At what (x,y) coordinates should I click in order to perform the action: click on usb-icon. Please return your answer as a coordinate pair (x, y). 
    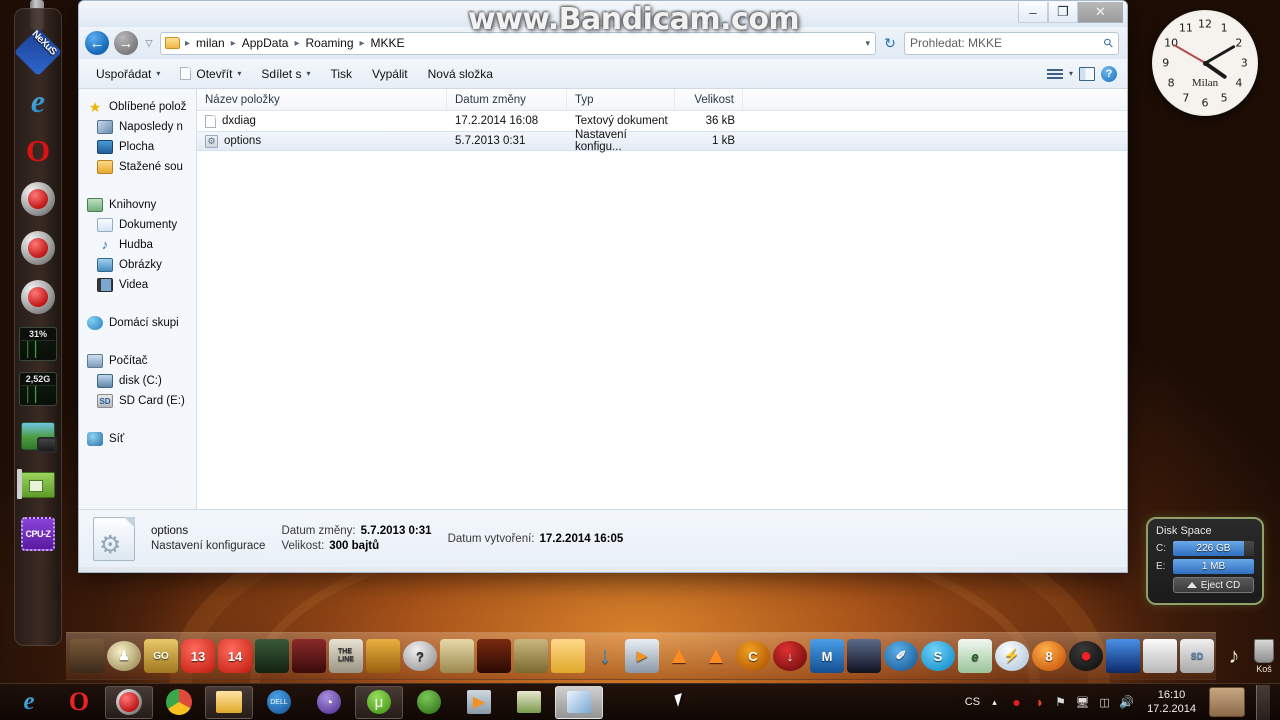
    Looking at the image, I should click on (1160, 656).